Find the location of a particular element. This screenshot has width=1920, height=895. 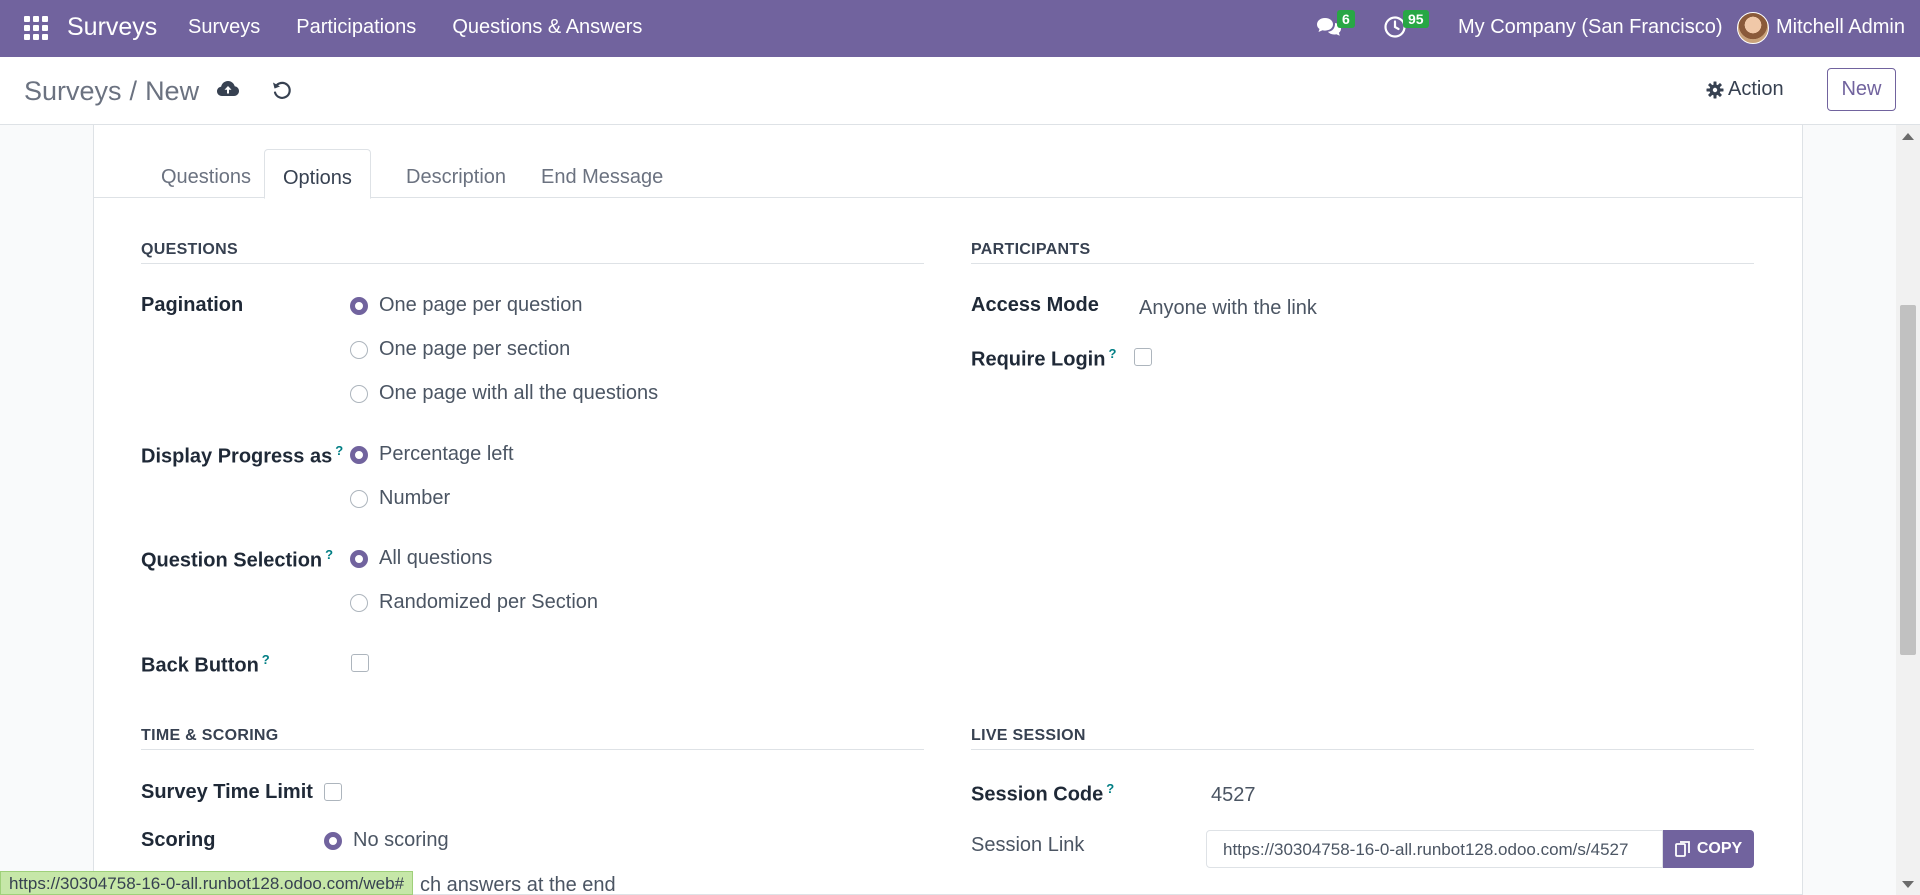

breadcrumb-current: New is located at coordinates (172, 91).